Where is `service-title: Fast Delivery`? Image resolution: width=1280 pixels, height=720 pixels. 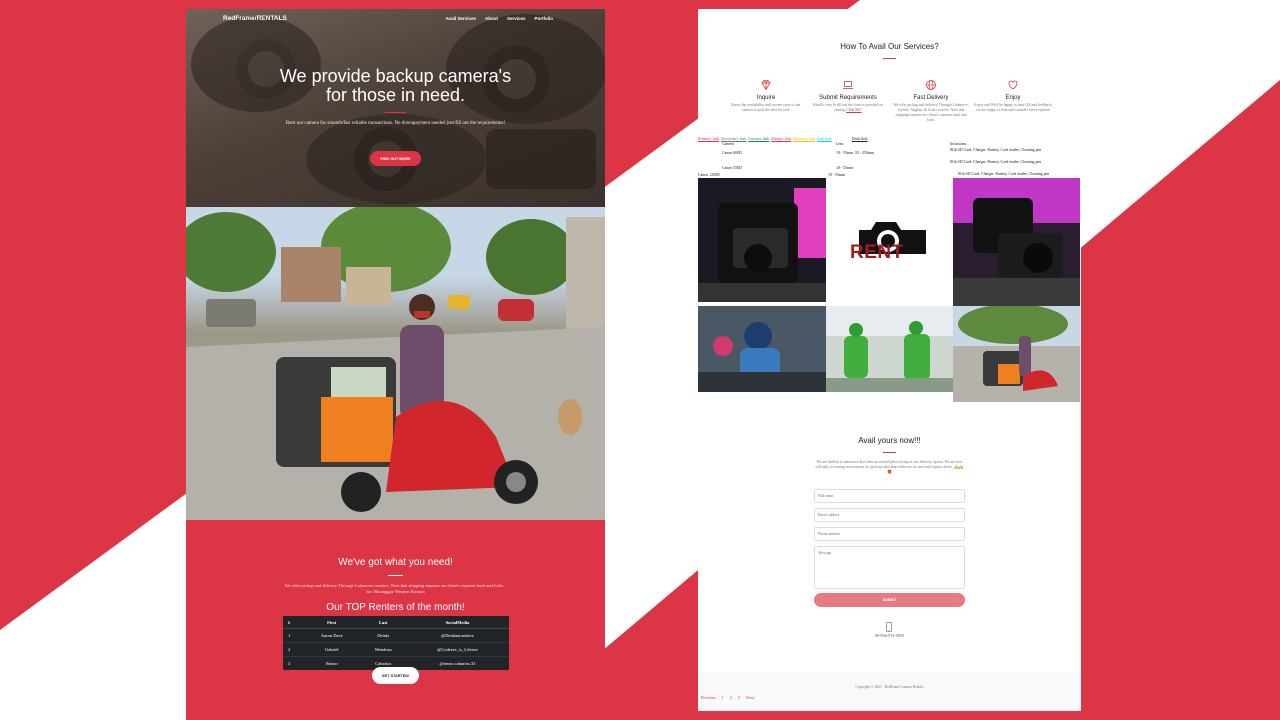
service-title: Fast Delivery is located at coordinates (931, 98).